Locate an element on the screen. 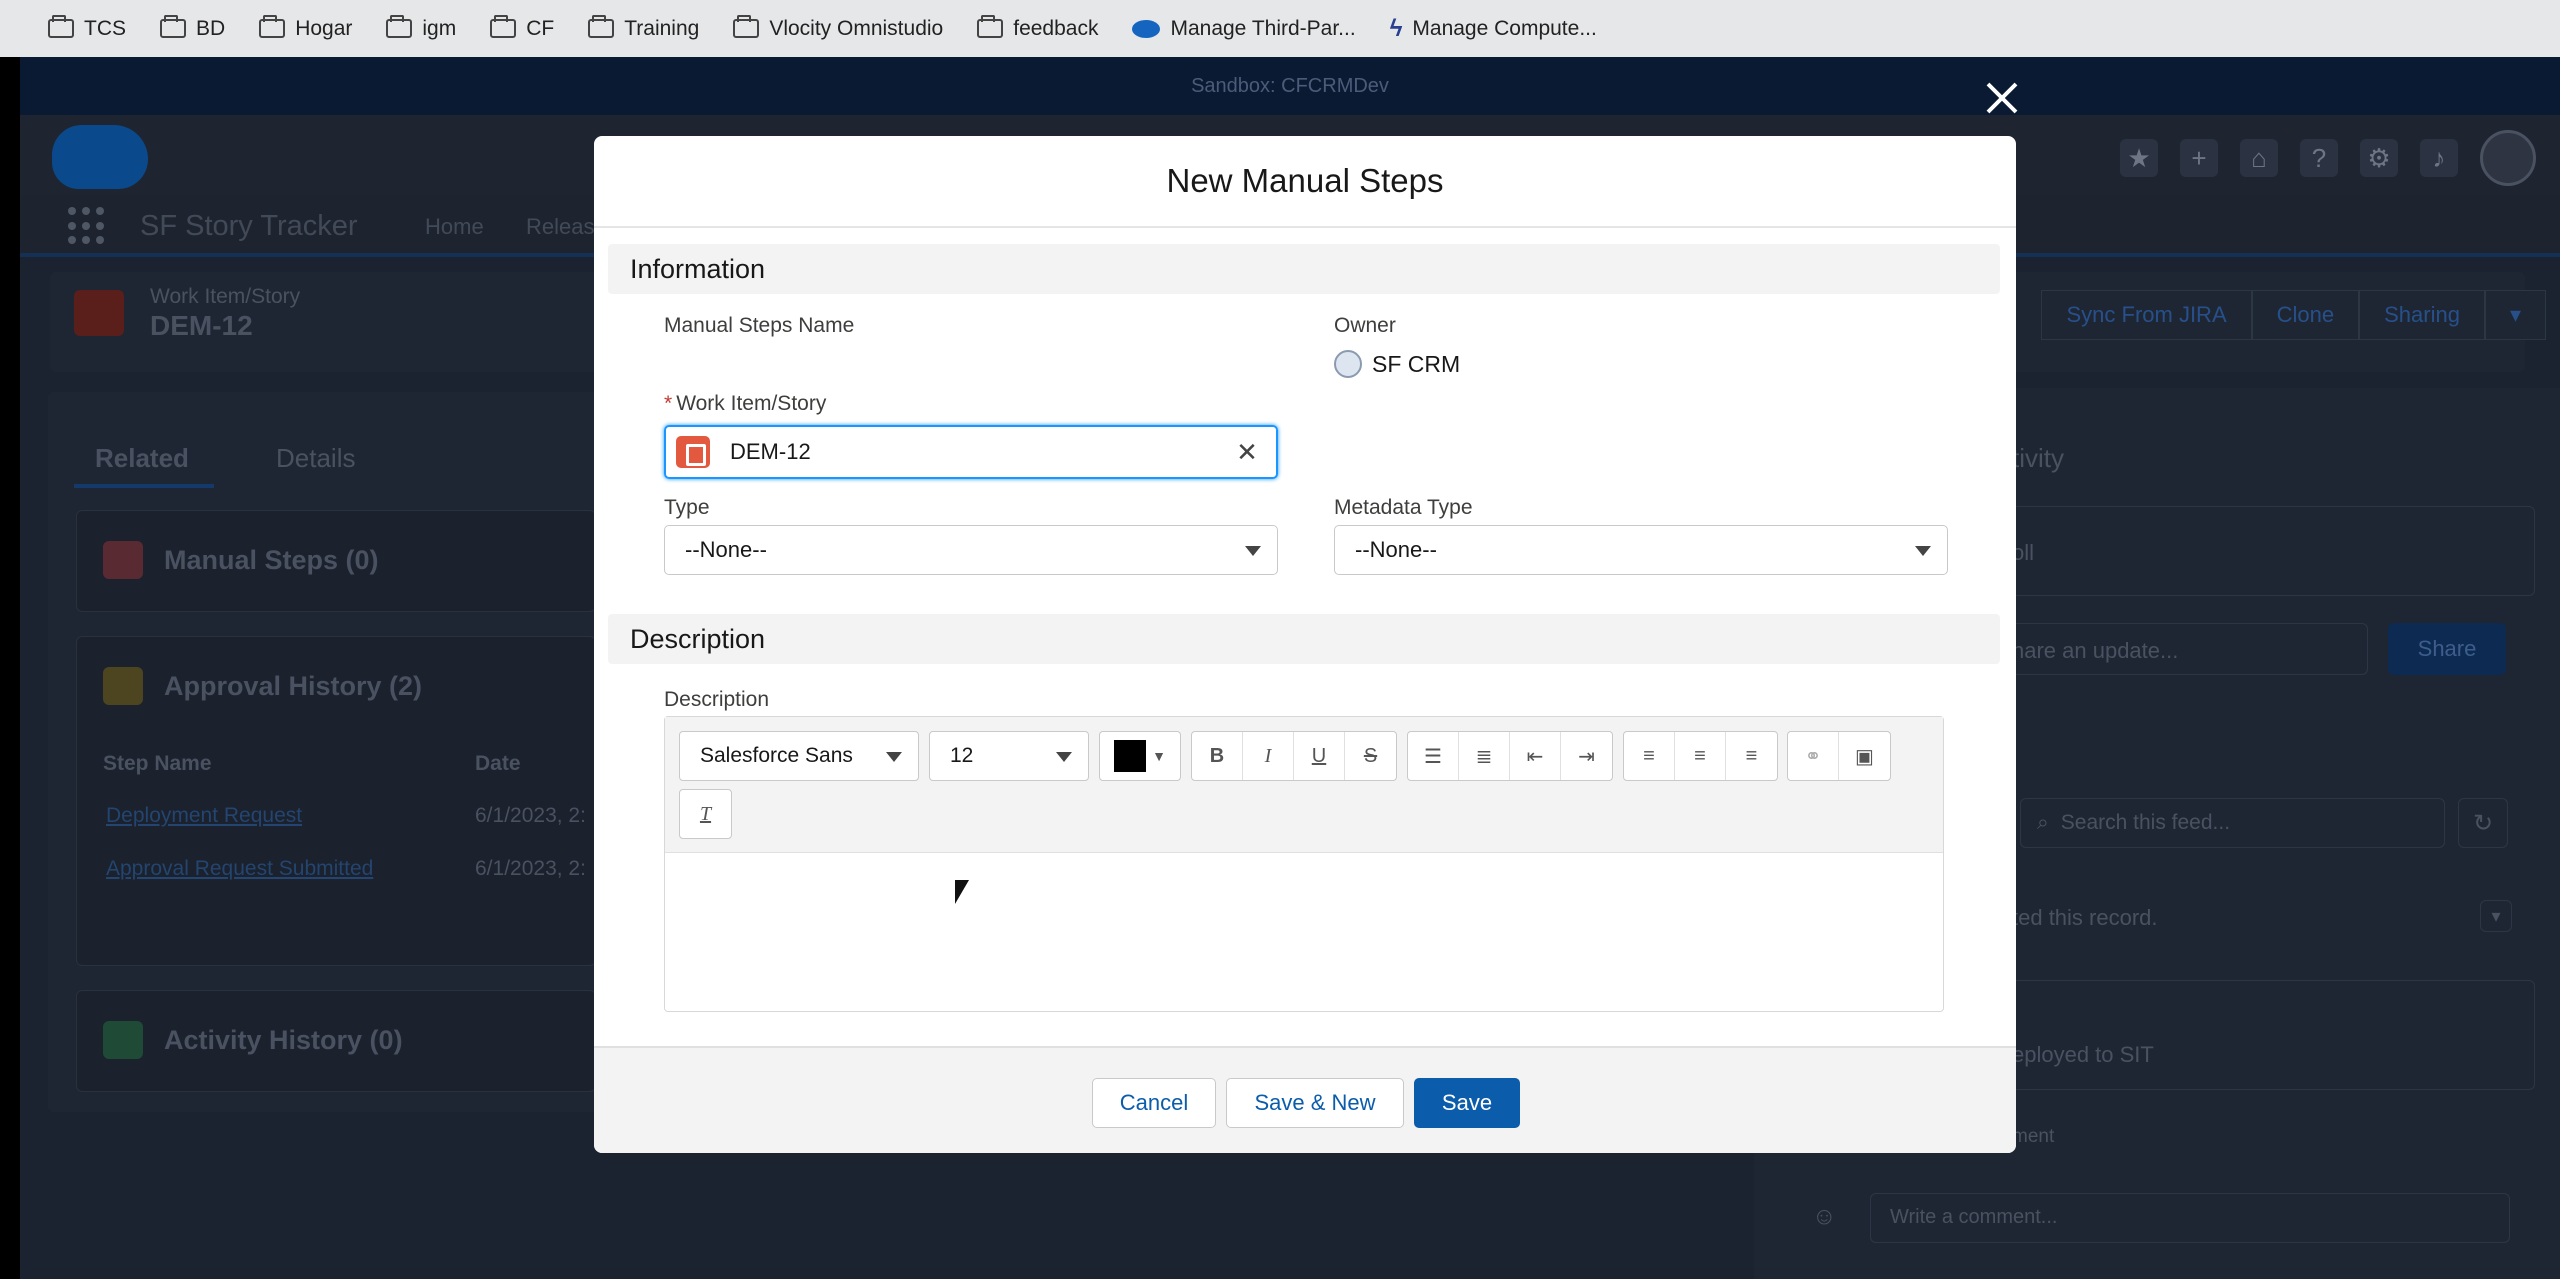 This screenshot has height=1279, width=2560. font-family-select: Salesforce Sans is located at coordinates (799, 756).